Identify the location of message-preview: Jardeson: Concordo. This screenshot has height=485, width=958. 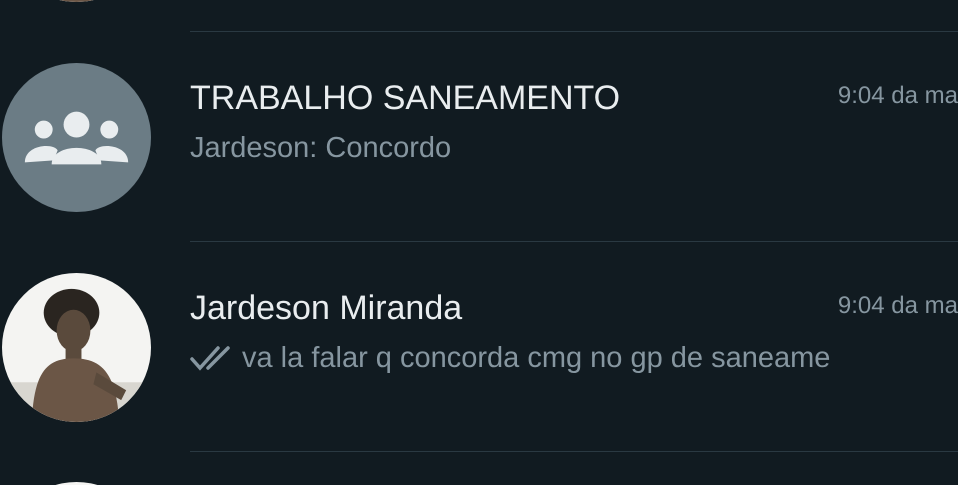
(321, 148).